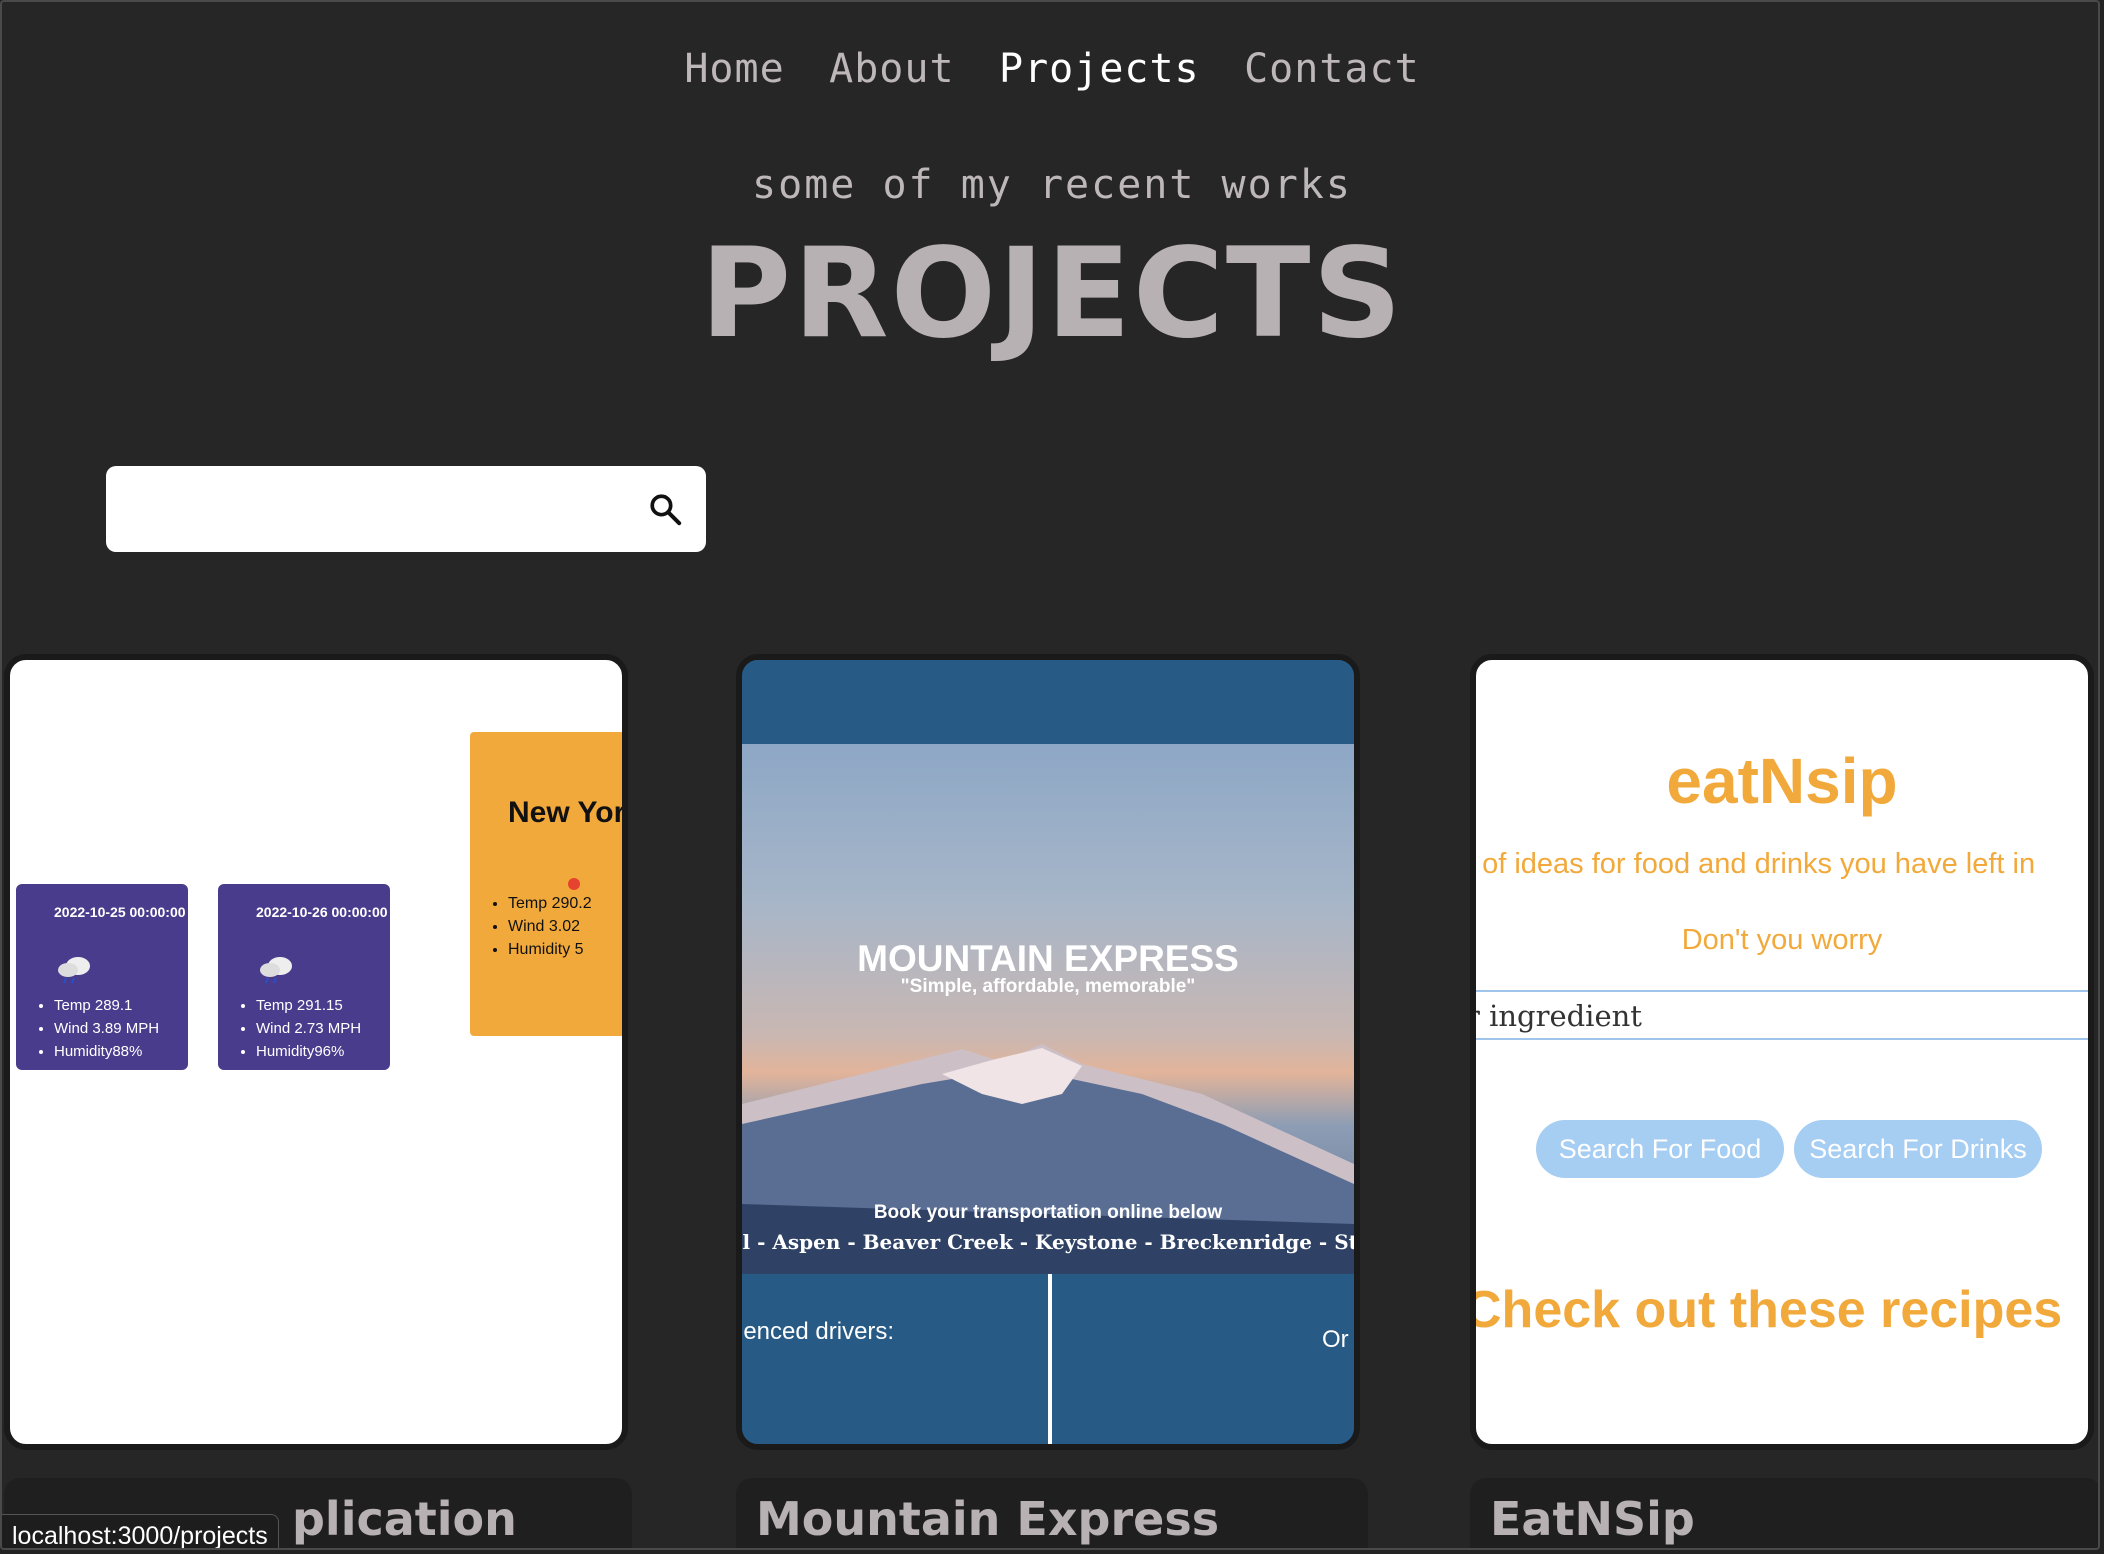 The image size is (2104, 1554). I want to click on main-nav: Home About Projects Contact, so click(1050, 69).